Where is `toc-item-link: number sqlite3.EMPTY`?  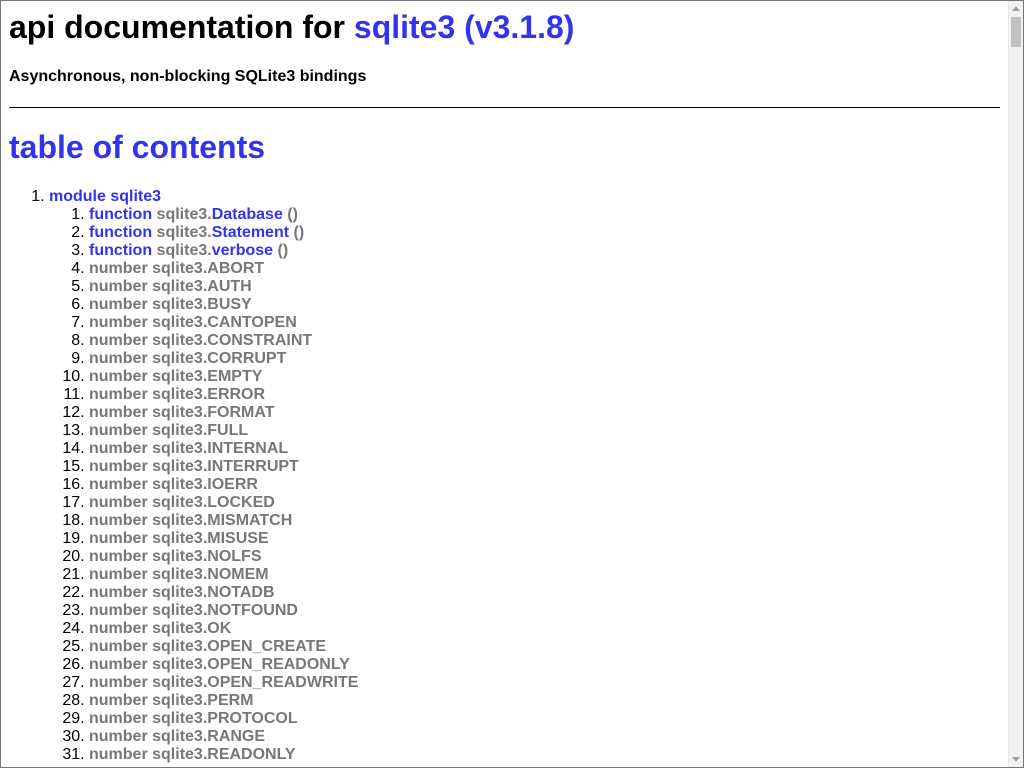 toc-item-link: number sqlite3.EMPTY is located at coordinates (175, 376).